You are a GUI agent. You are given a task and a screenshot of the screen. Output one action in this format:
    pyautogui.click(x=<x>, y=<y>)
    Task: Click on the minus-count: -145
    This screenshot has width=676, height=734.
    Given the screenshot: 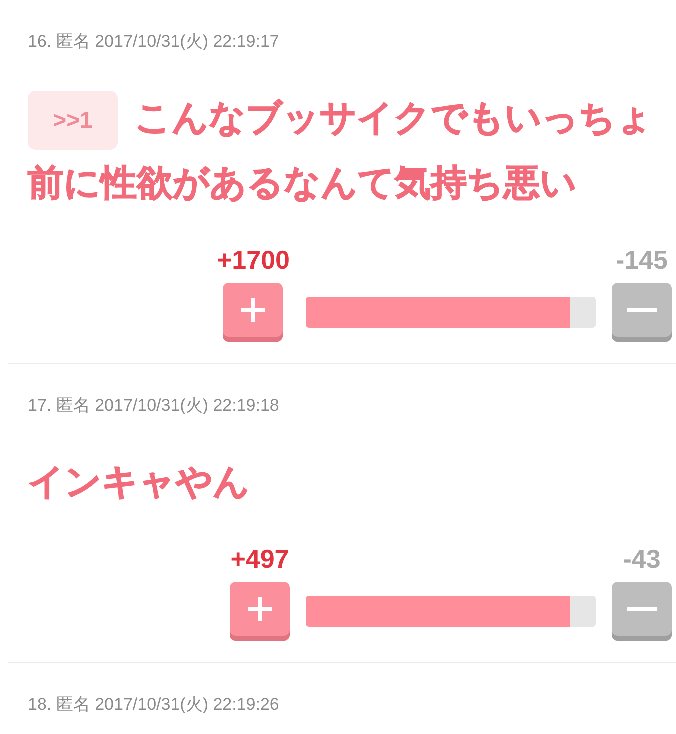 What is the action you would take?
    pyautogui.click(x=642, y=260)
    